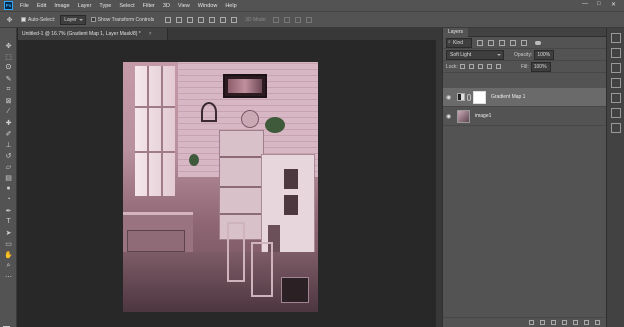 This screenshot has height=327, width=624. What do you see at coordinates (498, 66) in the screenshot?
I see `lock-all-icon` at bounding box center [498, 66].